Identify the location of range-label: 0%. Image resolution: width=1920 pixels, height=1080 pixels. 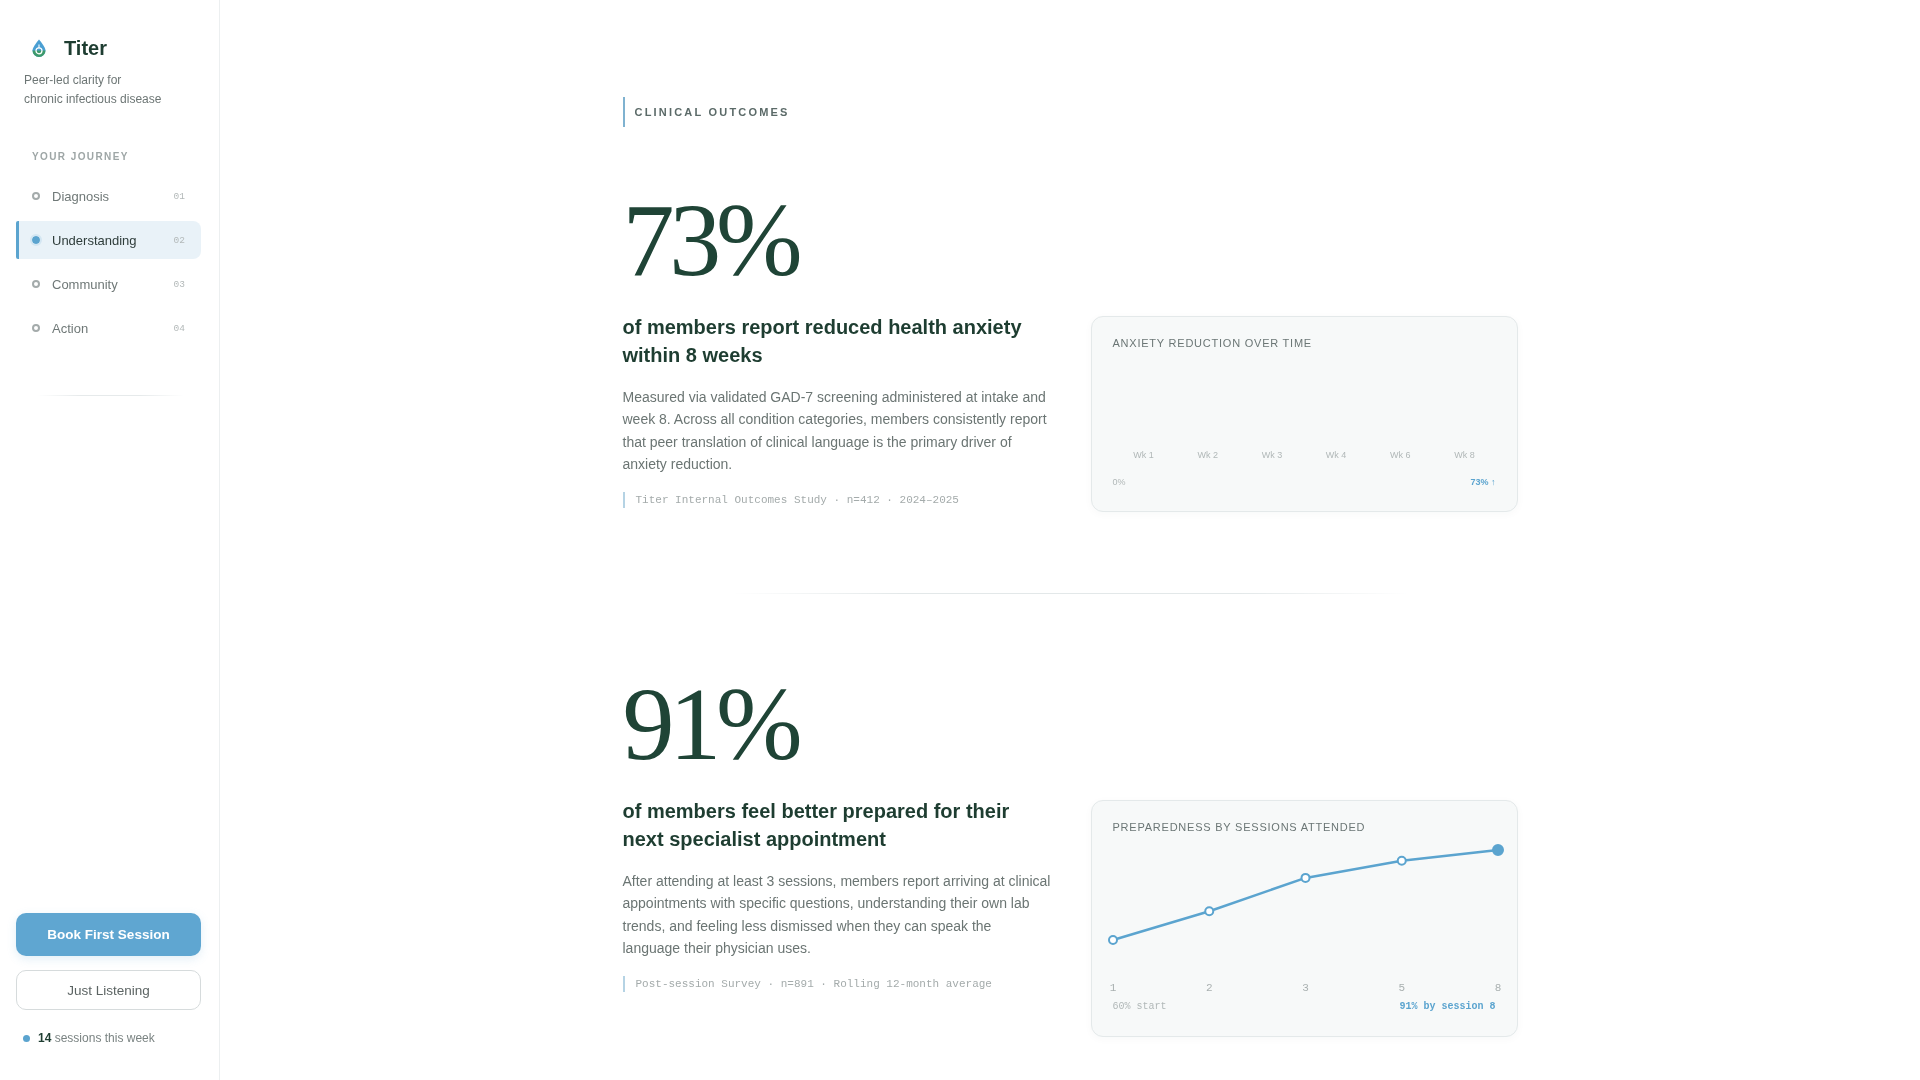
(1119, 482).